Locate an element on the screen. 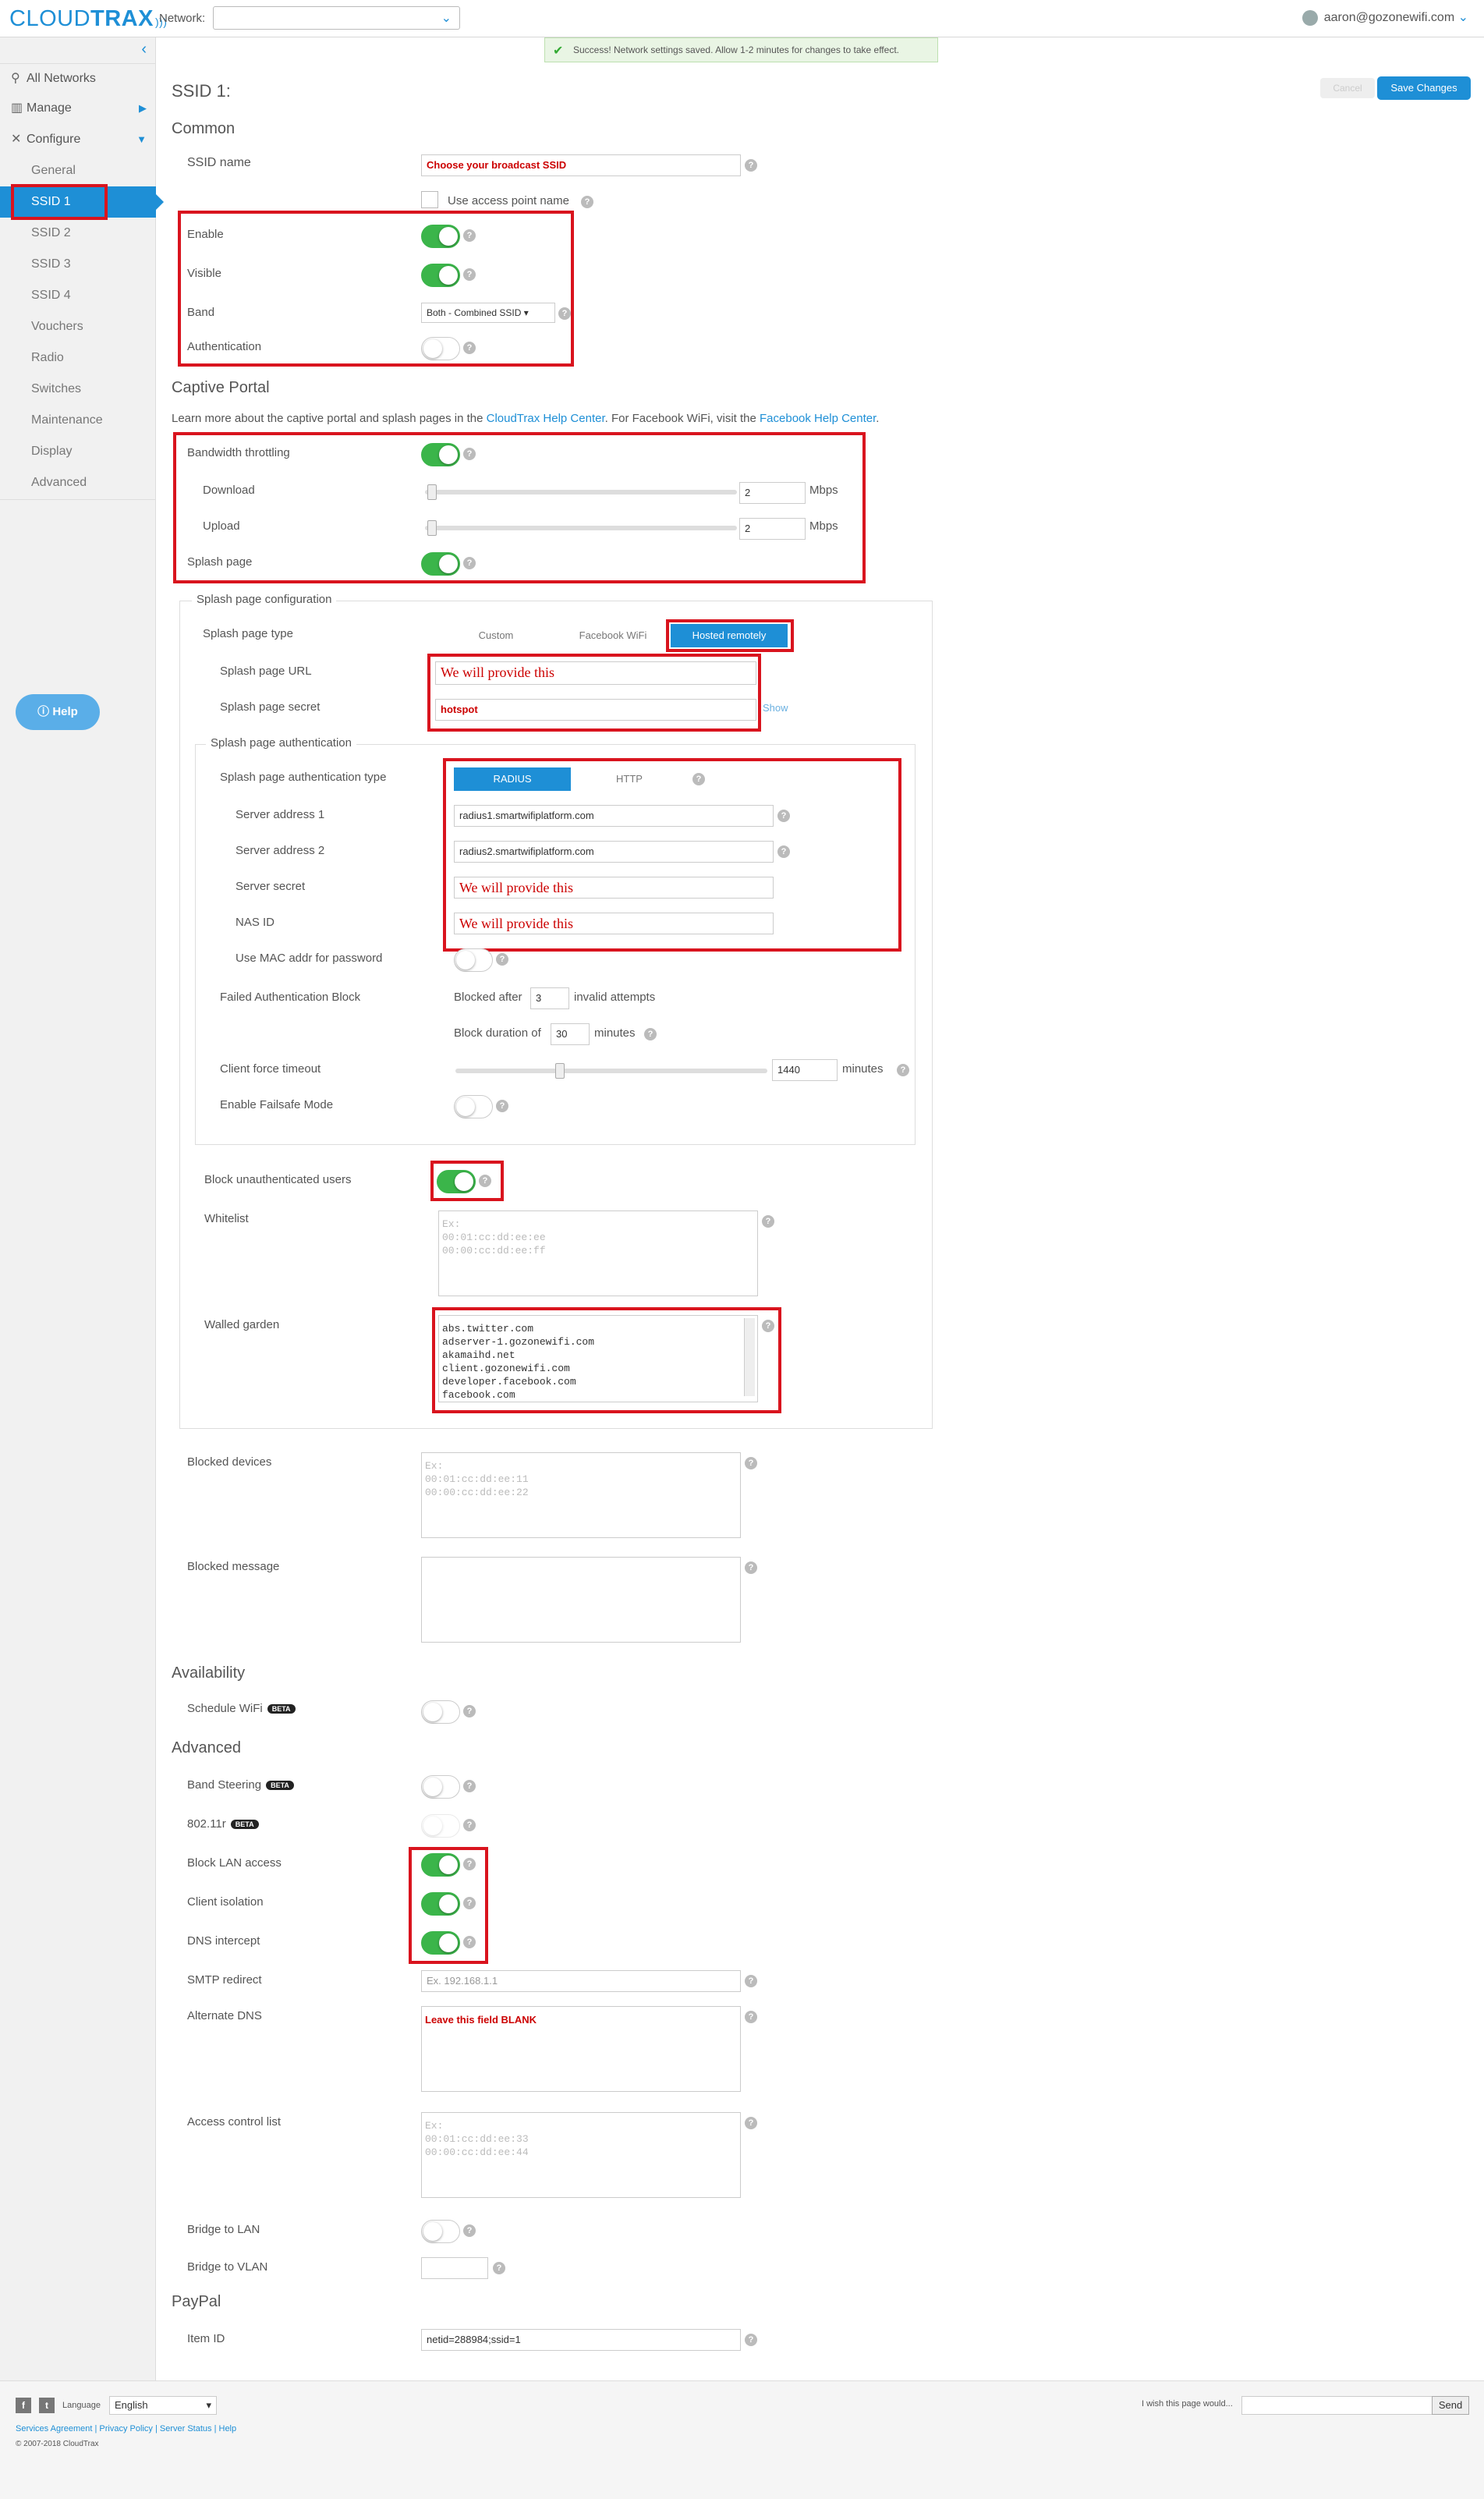 Image resolution: width=1484 pixels, height=2499 pixels. network-select: ⌄ is located at coordinates (336, 18).